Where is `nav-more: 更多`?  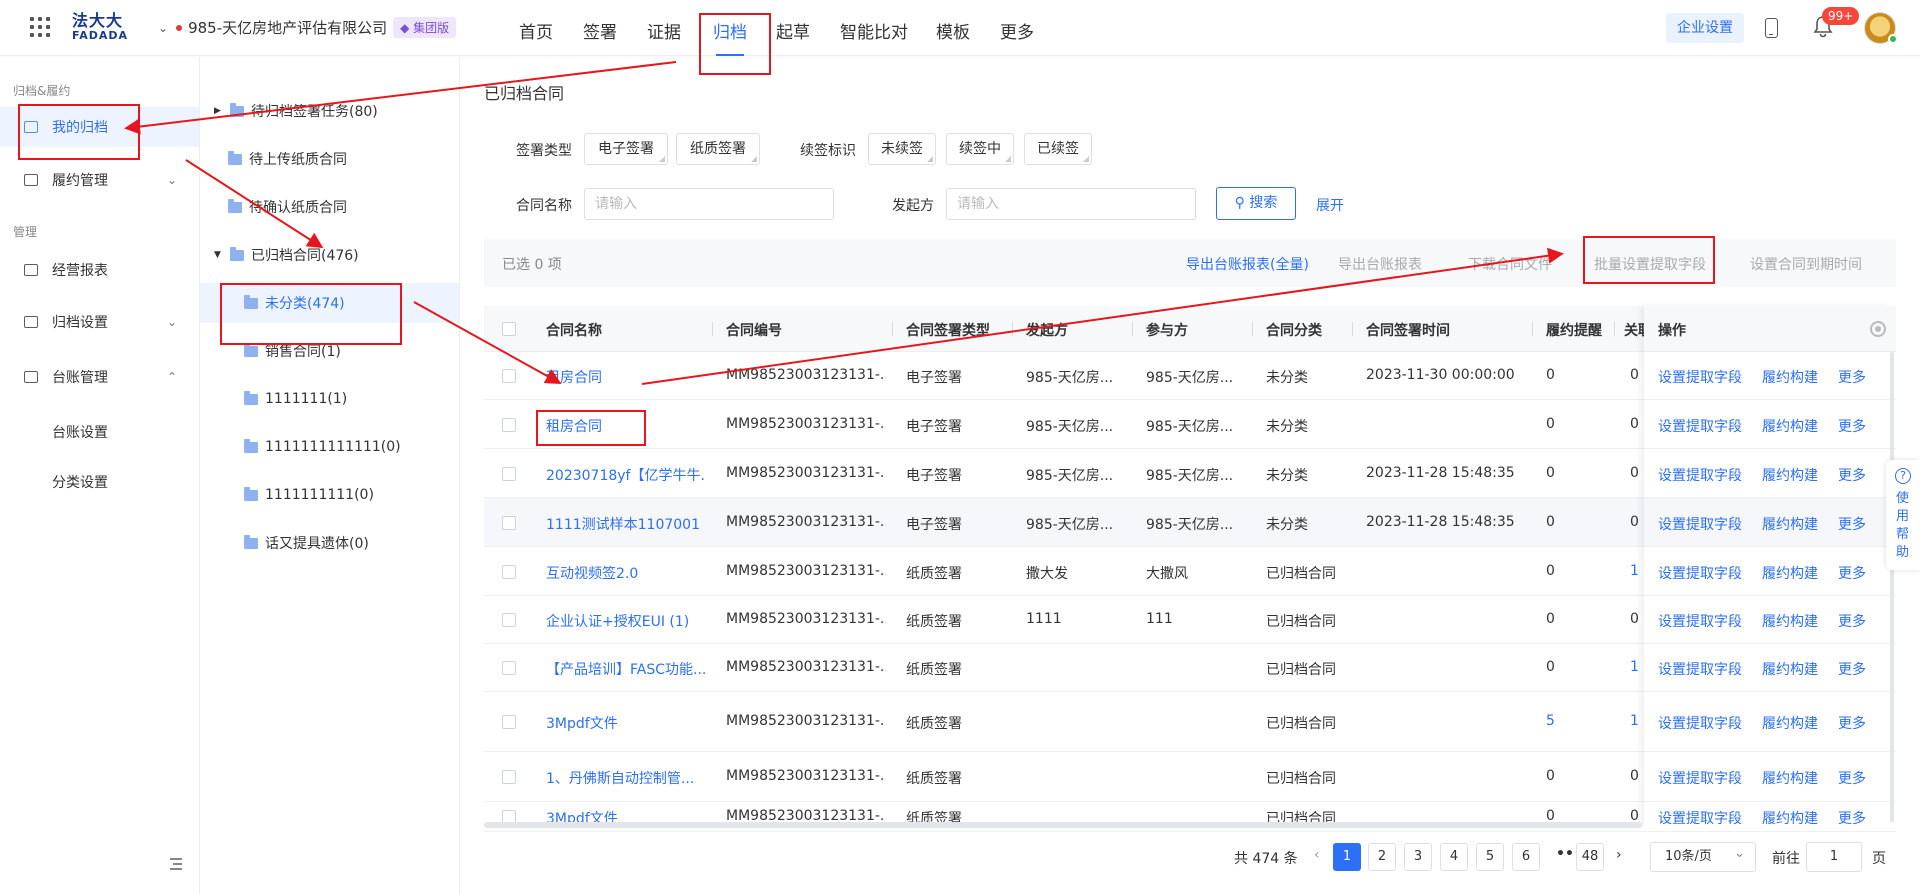 nav-more: 更多 is located at coordinates (1017, 30).